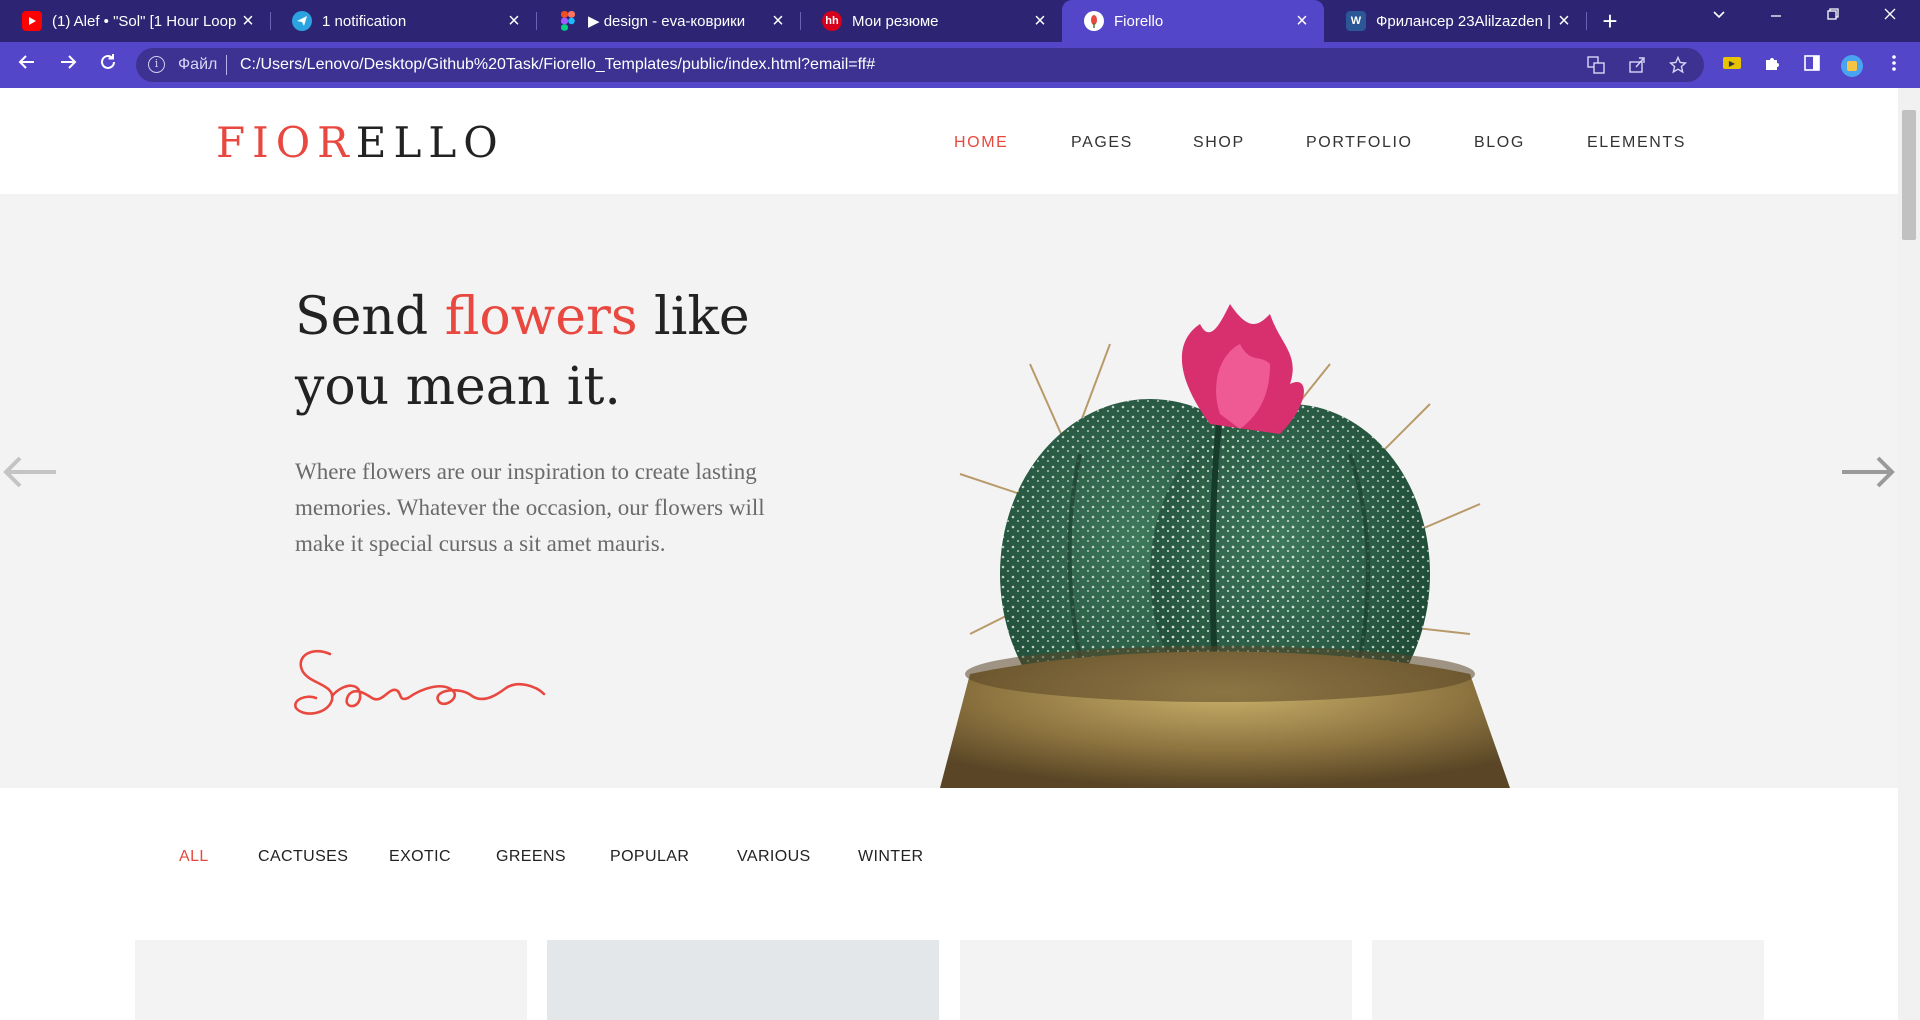  I want to click on nav-portfolio: PORTFOLIO, so click(1359, 143).